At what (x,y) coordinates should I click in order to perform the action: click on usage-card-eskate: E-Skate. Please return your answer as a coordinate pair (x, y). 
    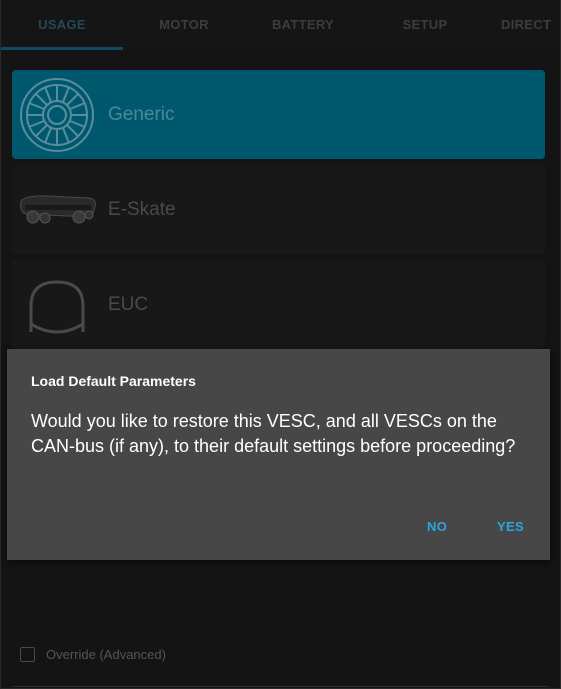
    Looking at the image, I should click on (278, 209).